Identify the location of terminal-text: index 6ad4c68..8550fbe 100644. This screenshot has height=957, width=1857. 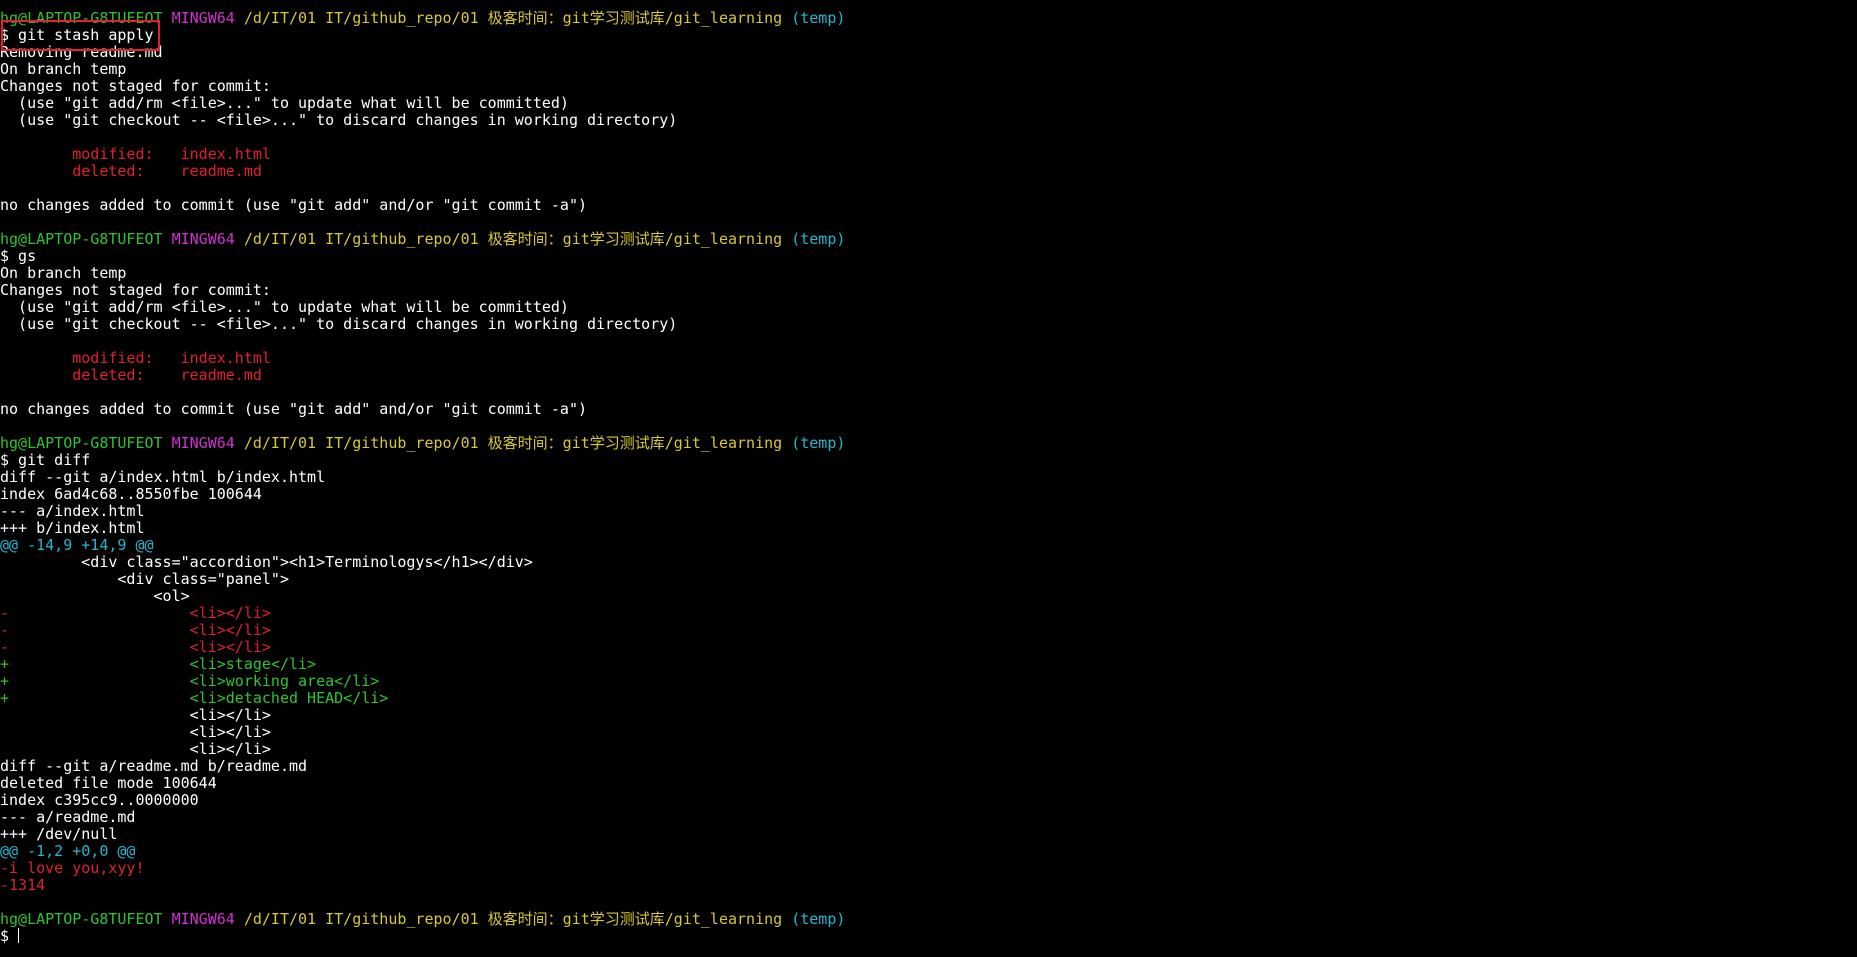
(131, 494).